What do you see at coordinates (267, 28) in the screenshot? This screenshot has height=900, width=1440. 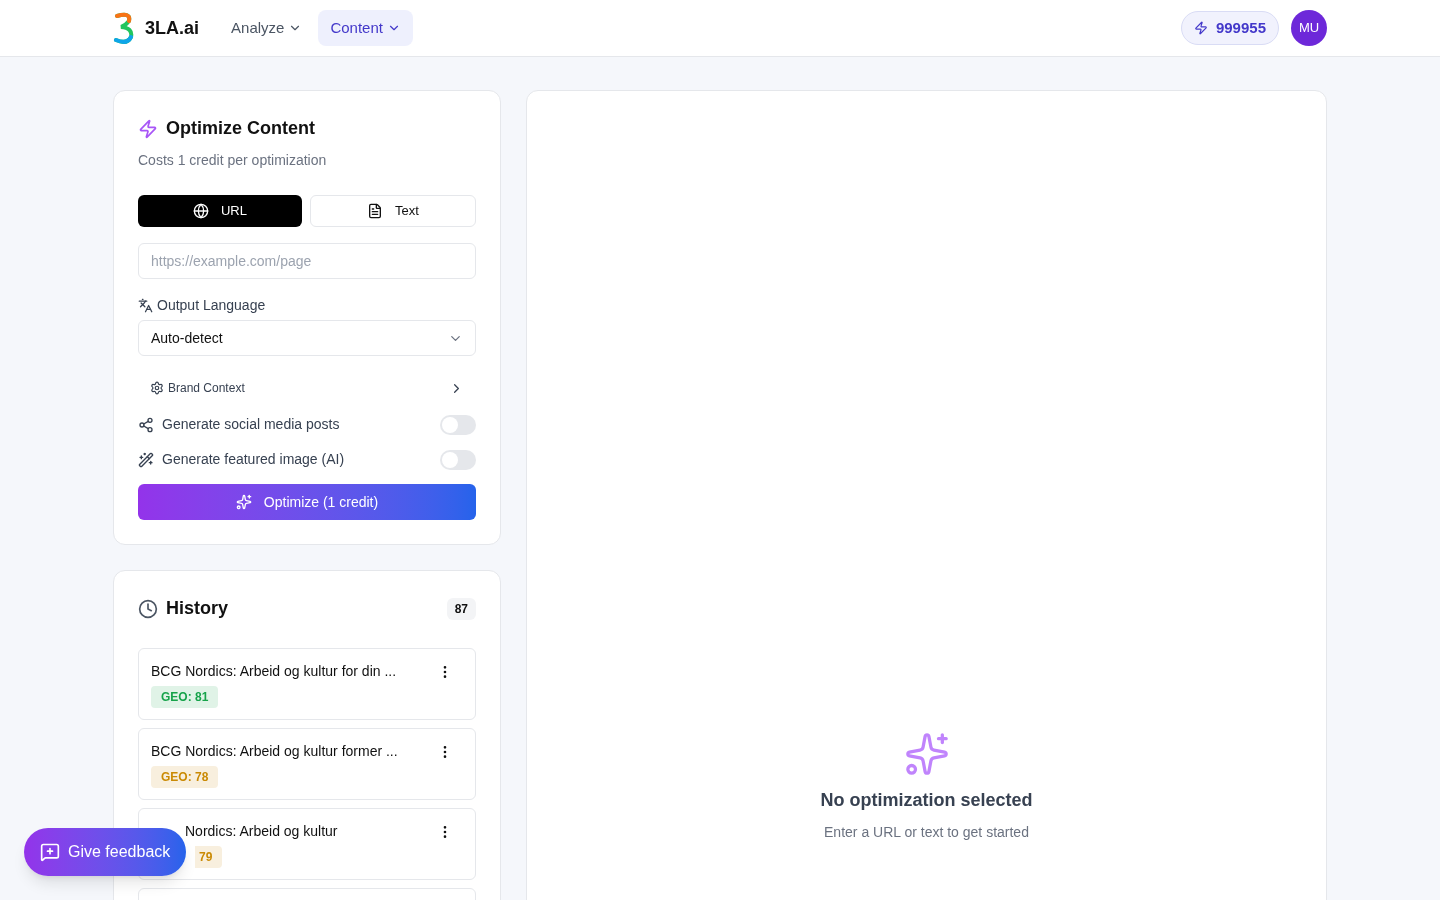 I see `nav-menu: Analyze` at bounding box center [267, 28].